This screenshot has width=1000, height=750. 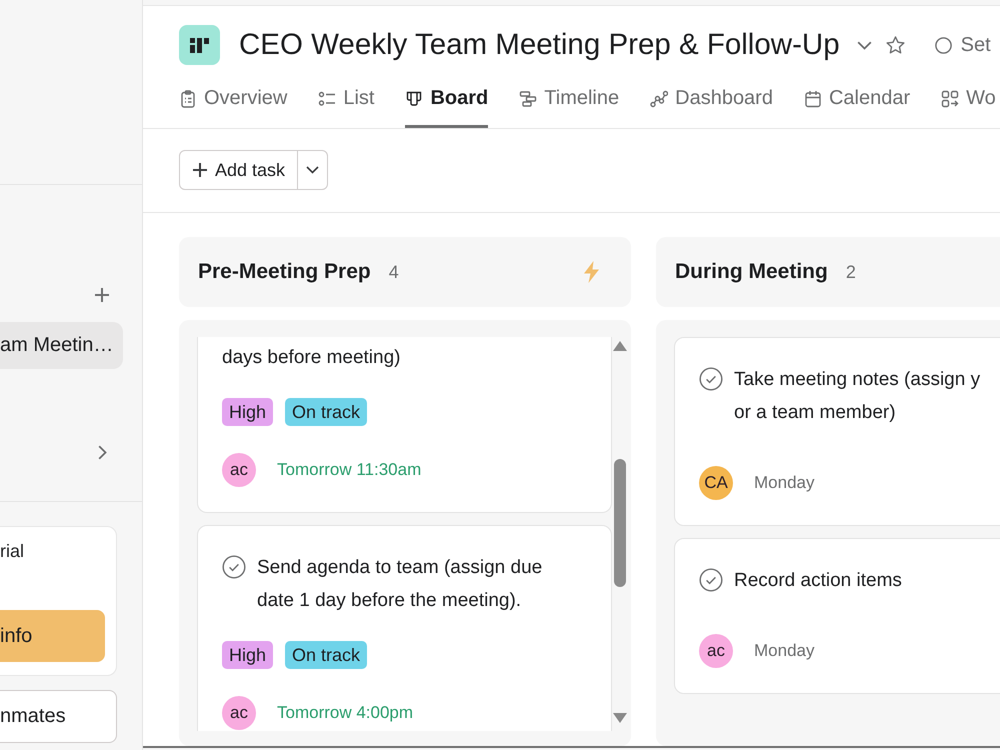 I want to click on status-button: Set, so click(x=962, y=45).